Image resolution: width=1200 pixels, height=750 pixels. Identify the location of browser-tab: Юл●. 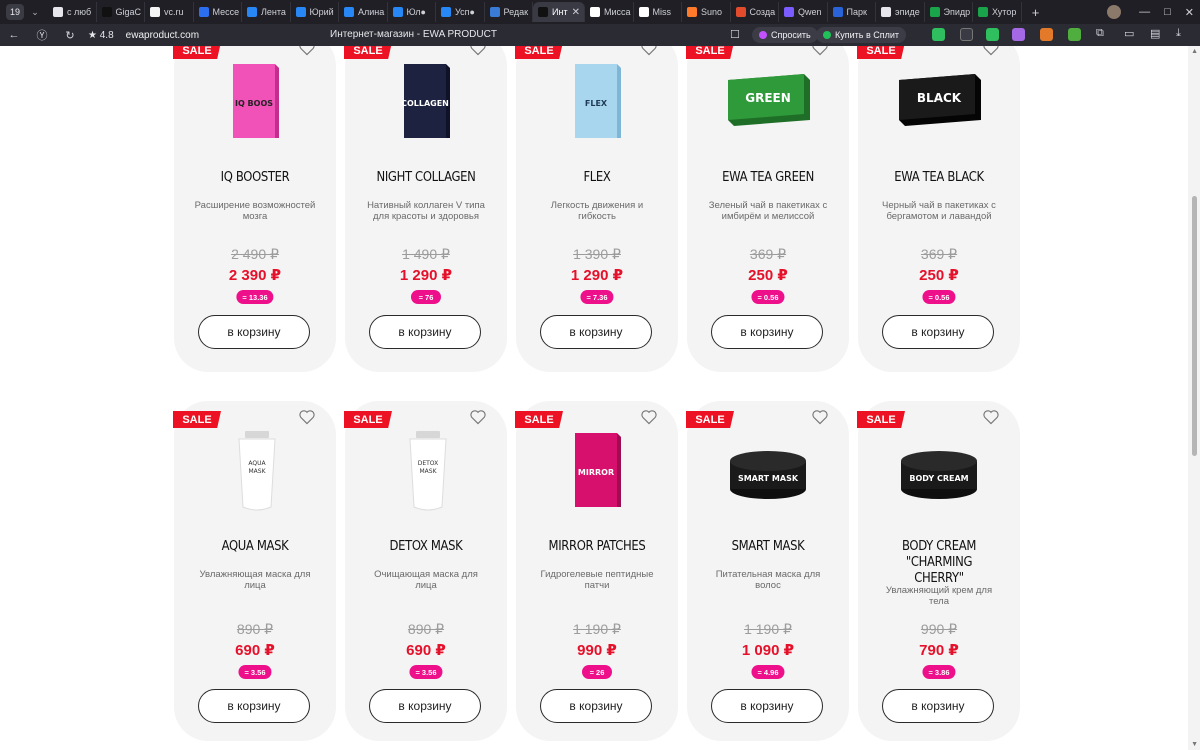
(412, 12).